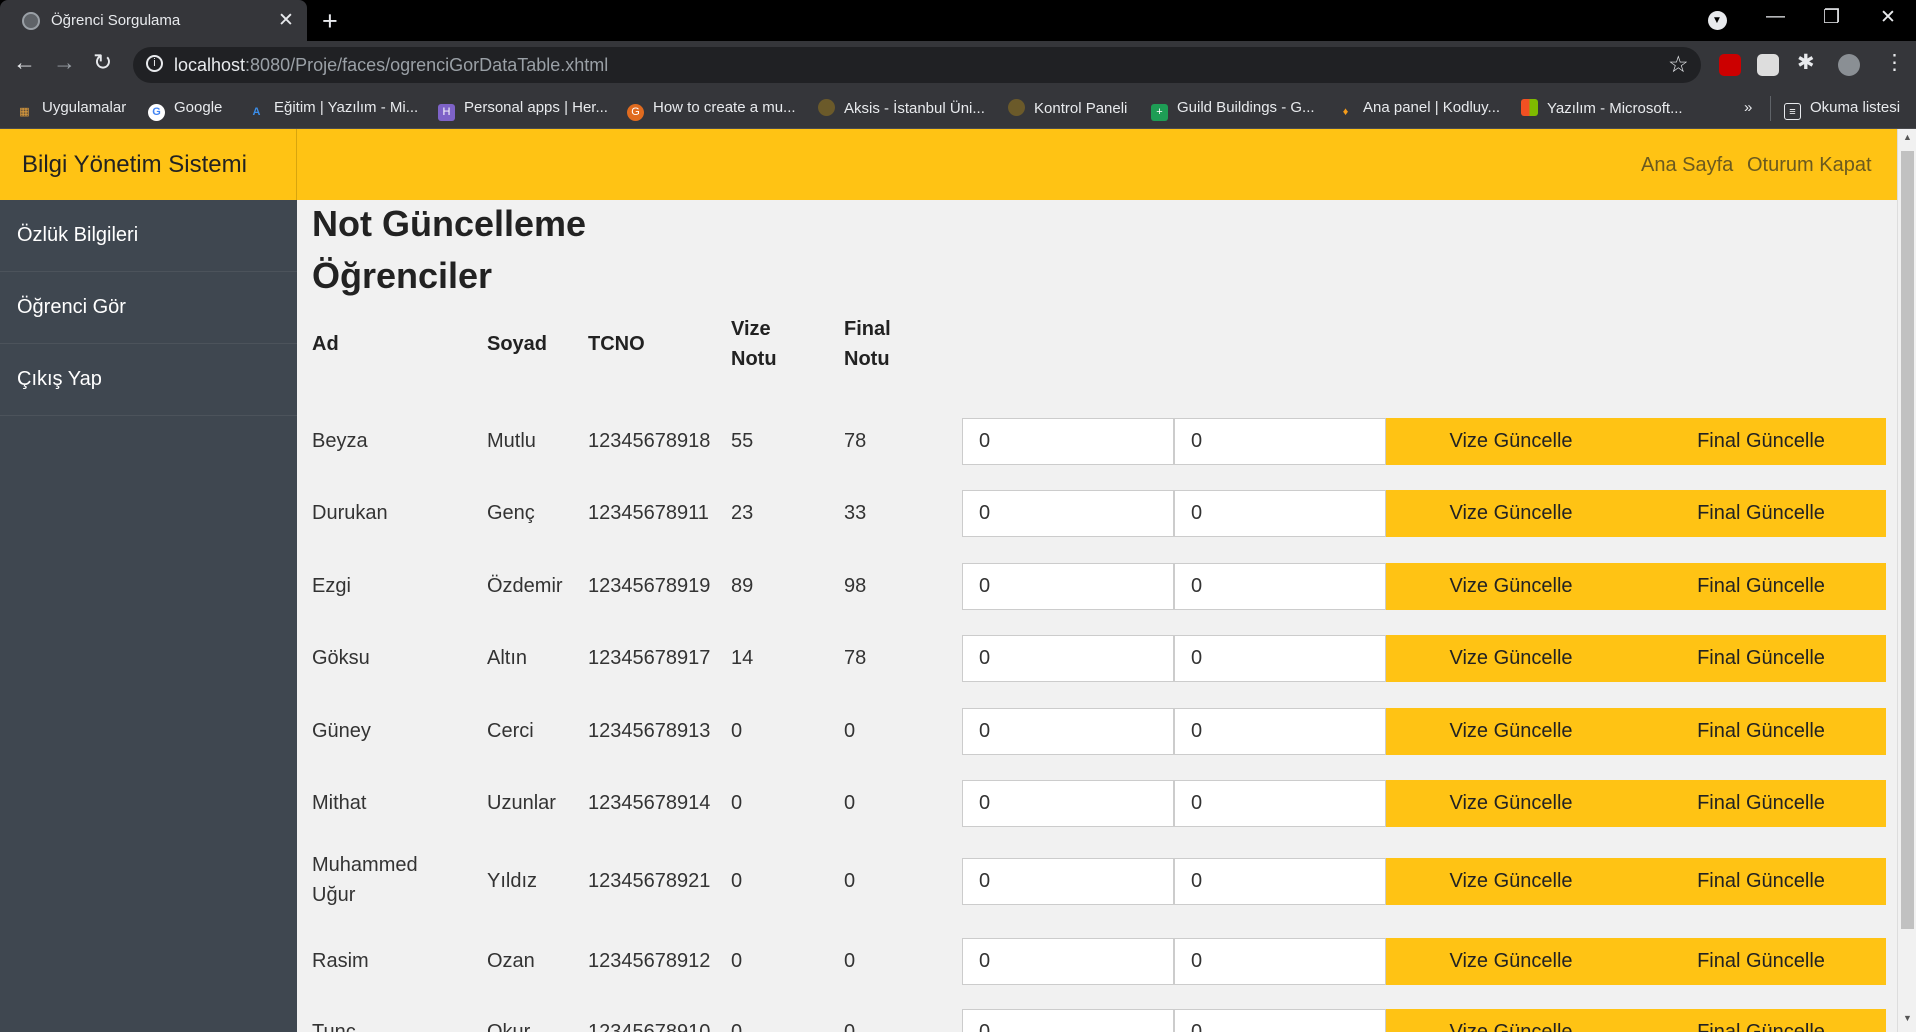 This screenshot has width=1916, height=1032. I want to click on cell-soyad: Altın, so click(507, 658).